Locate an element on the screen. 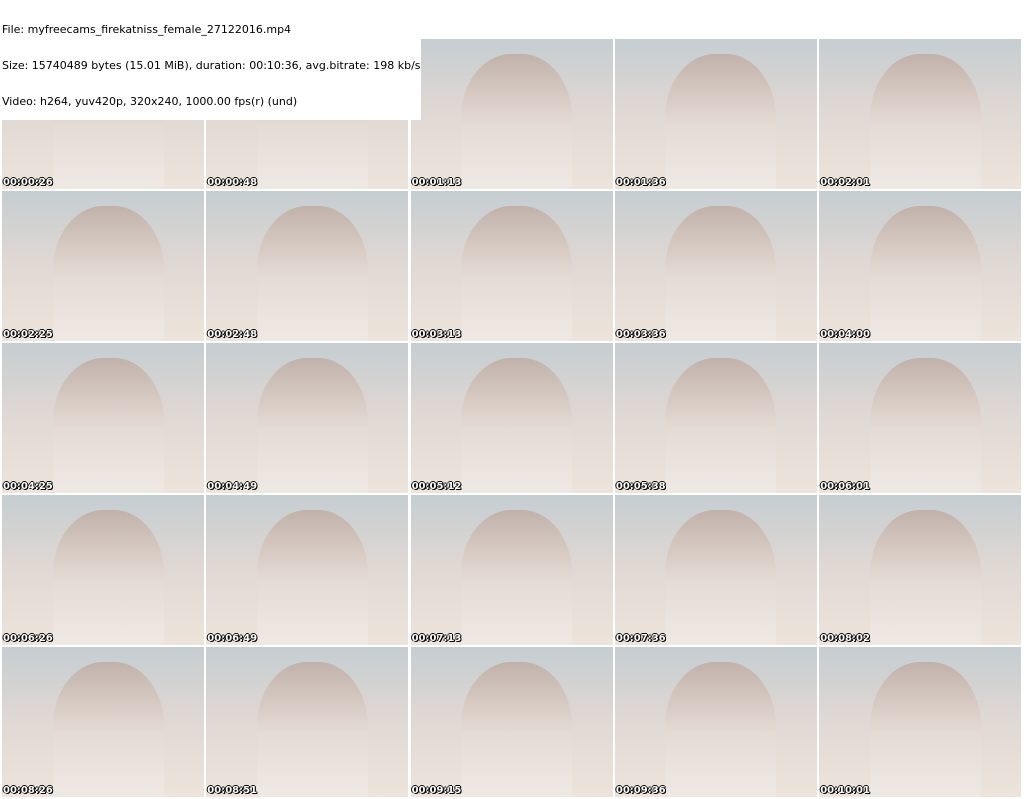 The width and height of the screenshot is (1024, 799). thumbnail: 00:02:25 is located at coordinates (103, 266).